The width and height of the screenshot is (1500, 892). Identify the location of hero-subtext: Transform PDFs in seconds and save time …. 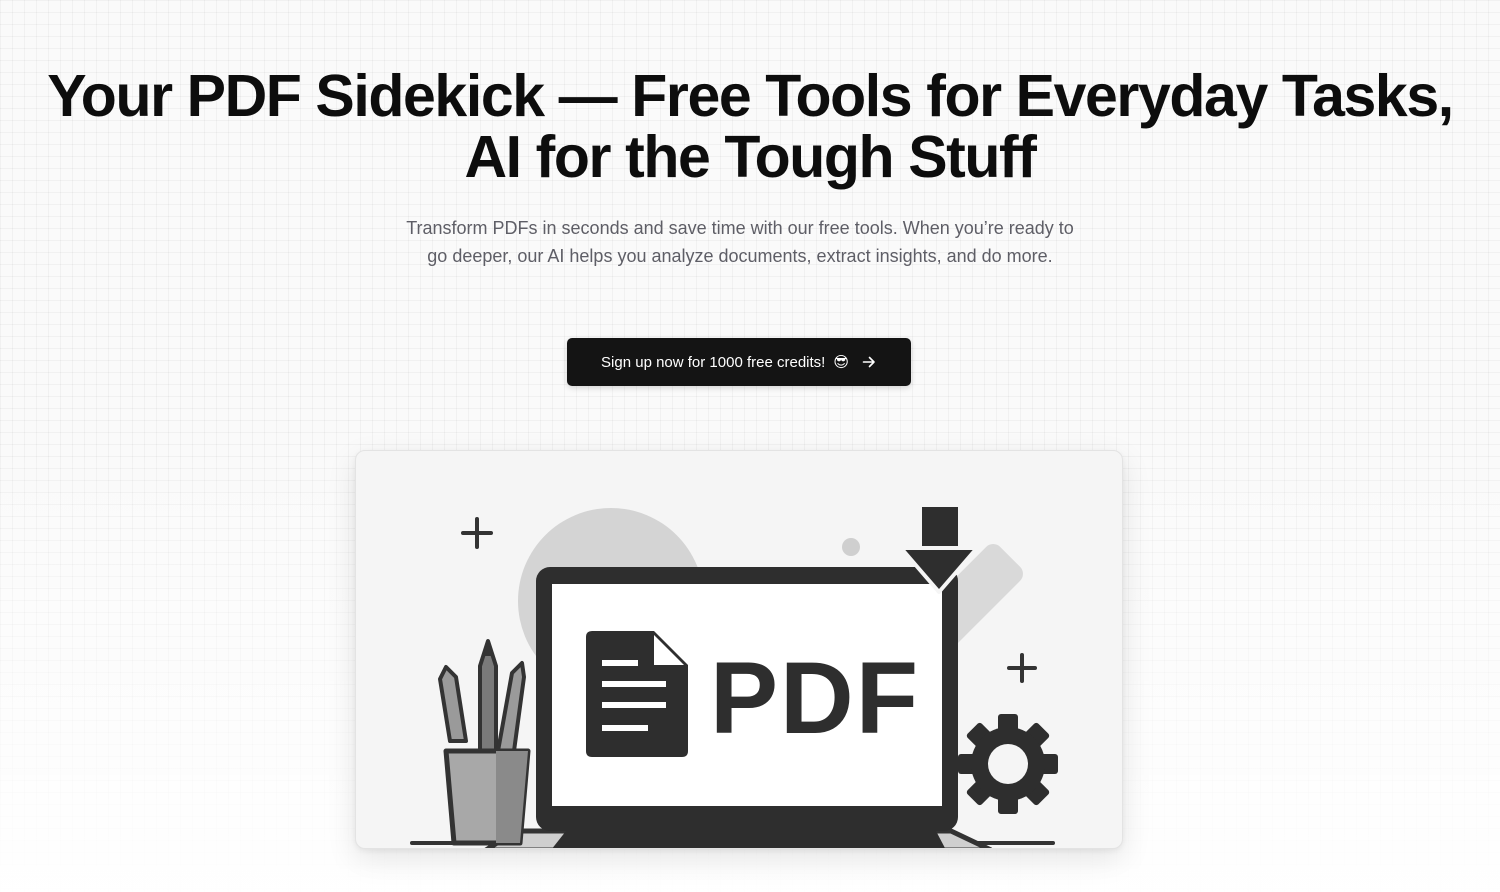
(740, 242).